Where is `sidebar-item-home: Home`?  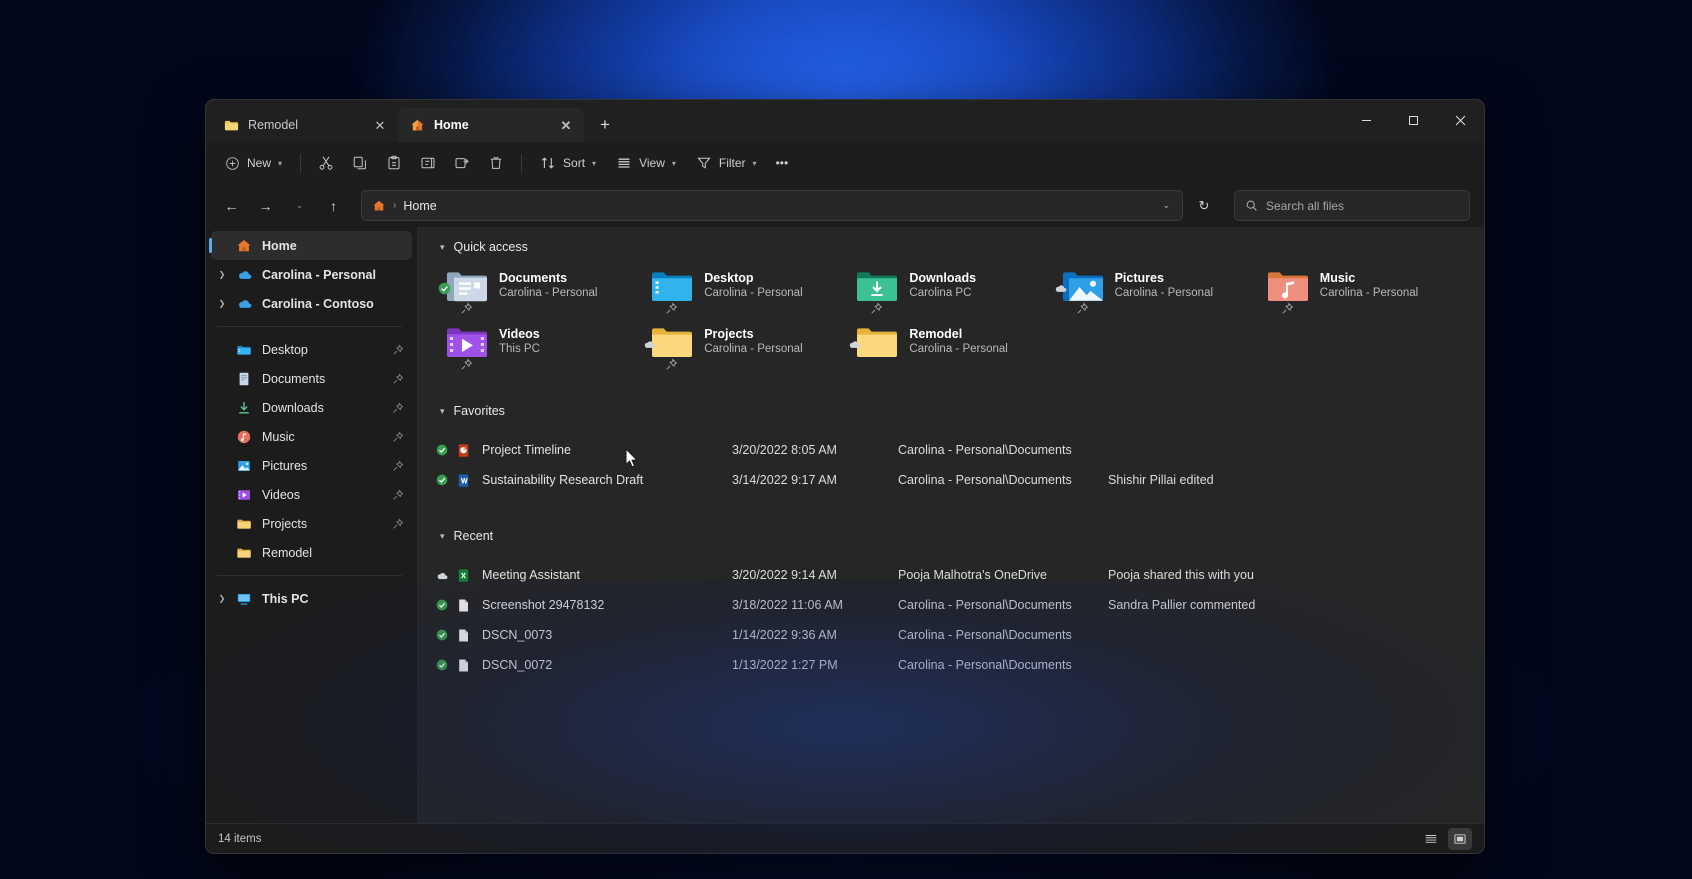 sidebar-item-home: Home is located at coordinates (310, 245).